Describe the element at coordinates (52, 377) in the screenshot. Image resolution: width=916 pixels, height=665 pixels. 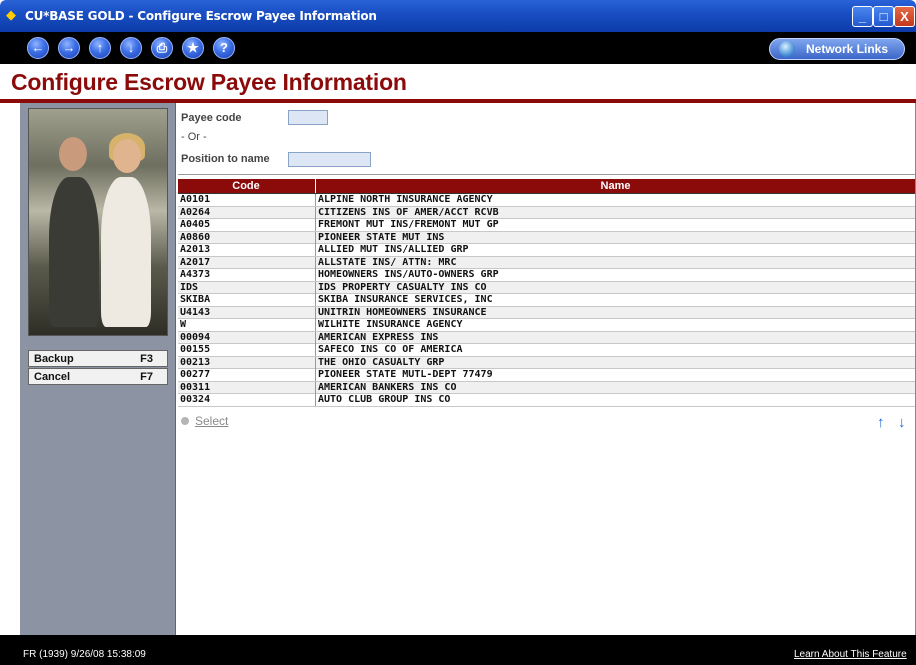
I see `cancel-label: Cancel` at that location.